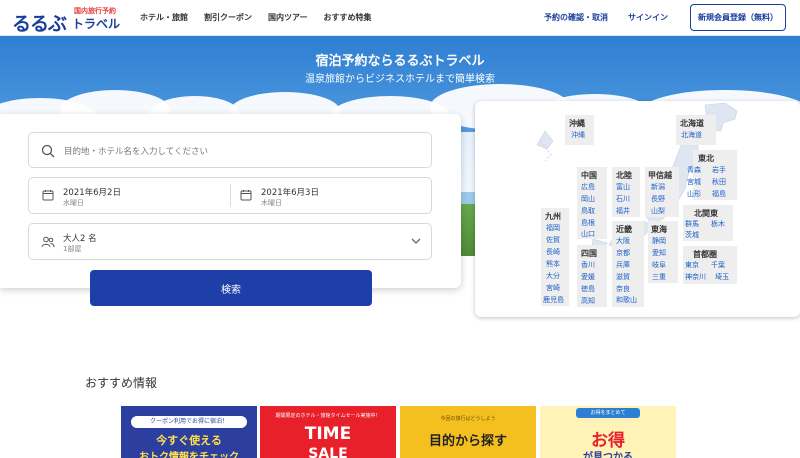 The height and width of the screenshot is (458, 800). I want to click on banner-coupon-main: 今すぐ使える, so click(189, 440).